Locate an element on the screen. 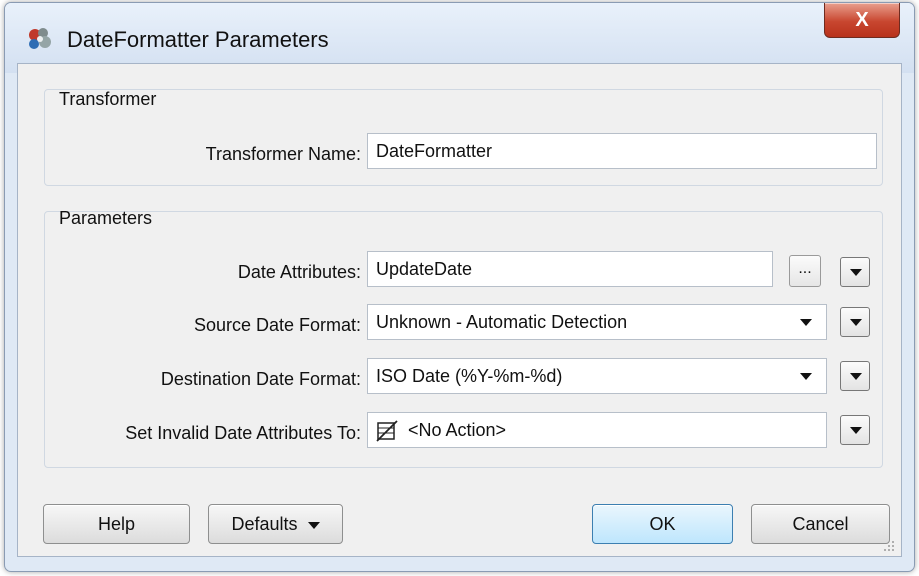 This screenshot has height=576, width=919. transformer-group-label: Transformer is located at coordinates (108, 99).